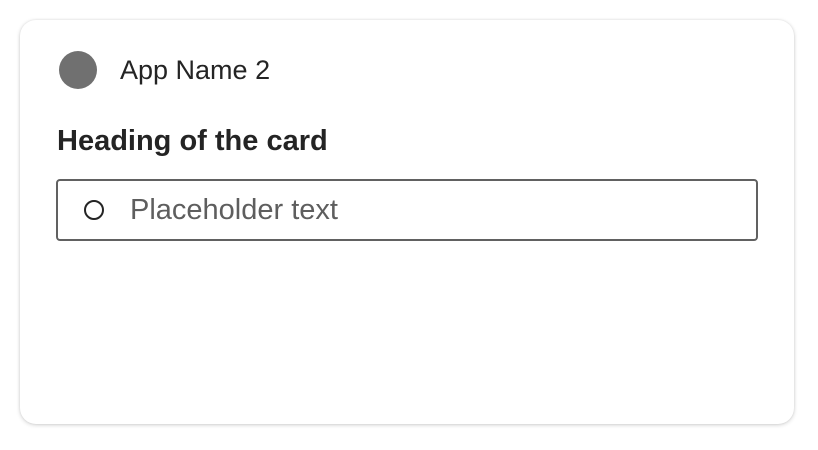 The width and height of the screenshot is (818, 450). What do you see at coordinates (94, 210) in the screenshot?
I see `radio-circle-icon` at bounding box center [94, 210].